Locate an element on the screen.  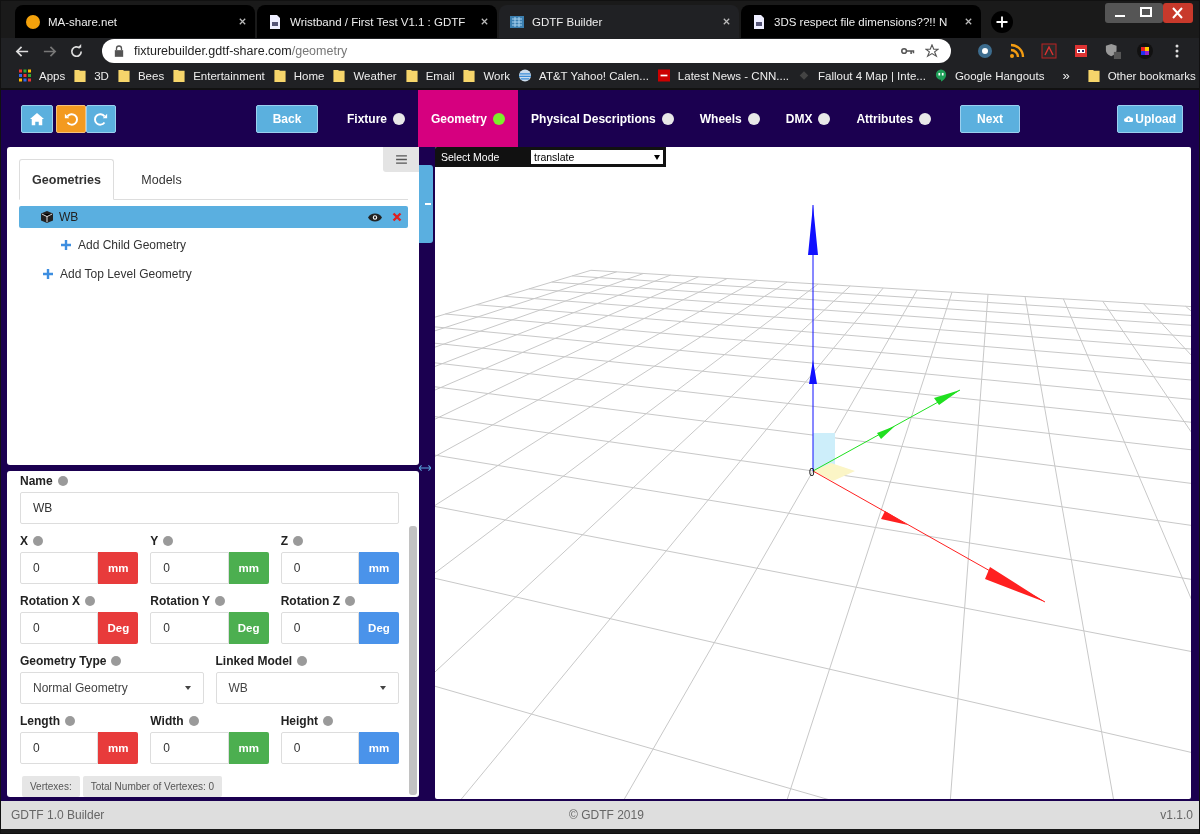
news-logo-icon is located at coordinates (663, 76).